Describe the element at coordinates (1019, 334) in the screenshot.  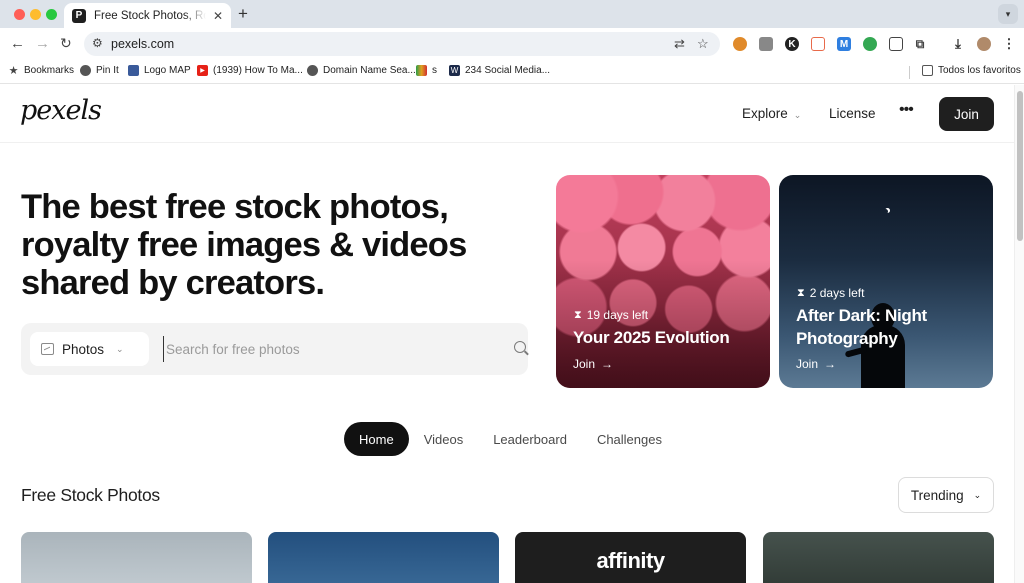
I see `page-scrollbar` at that location.